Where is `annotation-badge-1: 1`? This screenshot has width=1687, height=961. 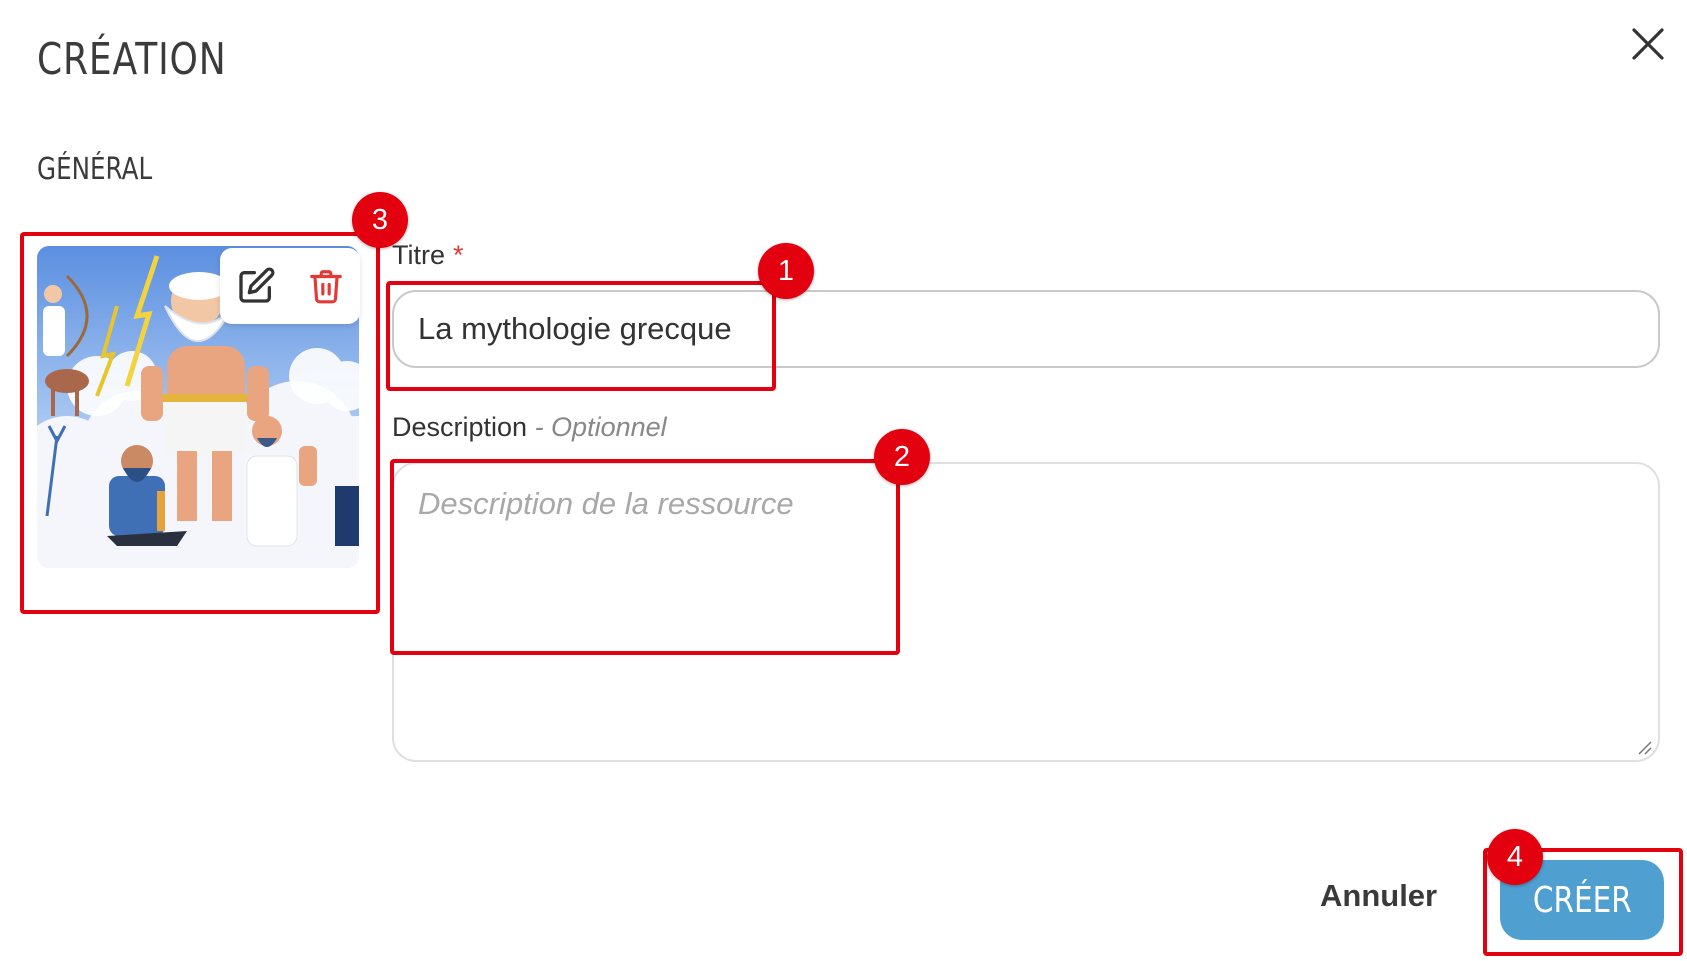
annotation-badge-1: 1 is located at coordinates (786, 271).